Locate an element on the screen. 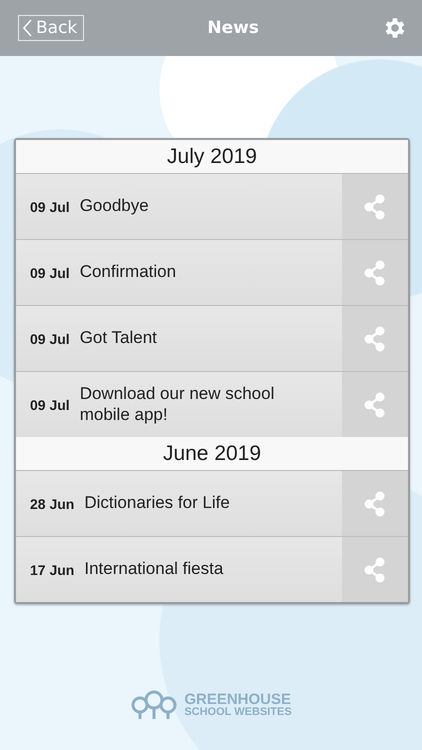  brand-tagline: SCHOOL WEBSITES is located at coordinates (238, 712).